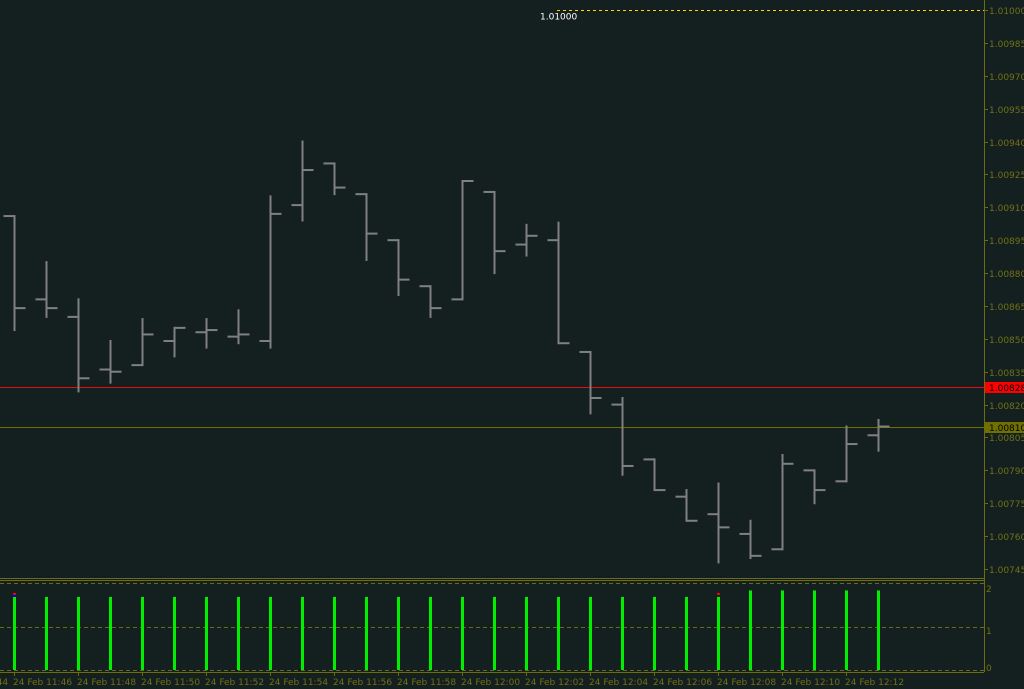 This screenshot has height=689, width=1024. I want to click on time-tick-label: 24 Feb 11:56, so click(362, 683).